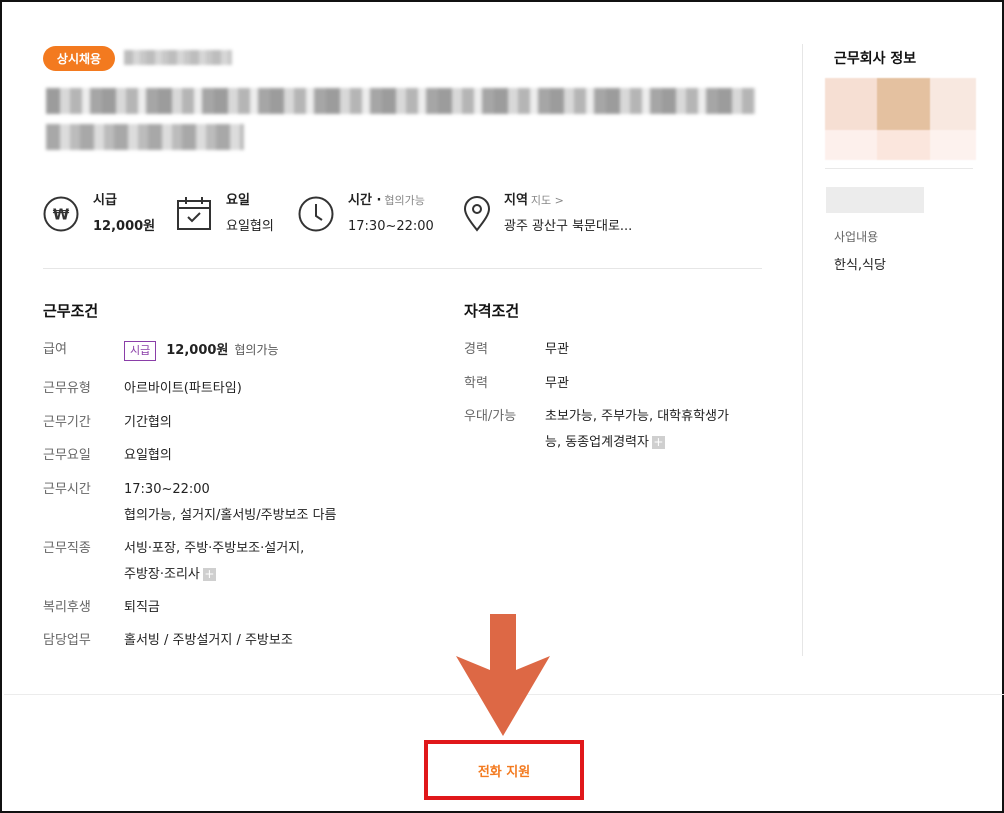  What do you see at coordinates (101, 608) in the screenshot?
I see `condition-welfare-row: 복리후생 퇴직금` at bounding box center [101, 608].